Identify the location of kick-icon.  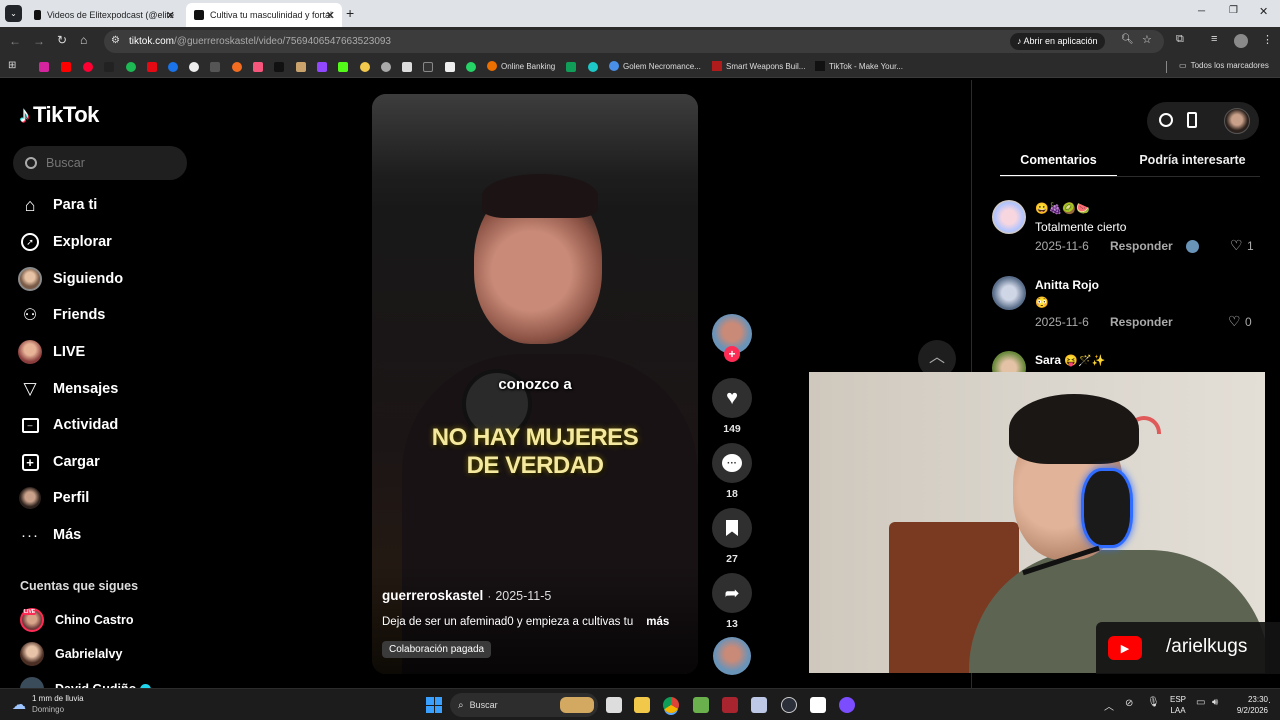
(343, 67).